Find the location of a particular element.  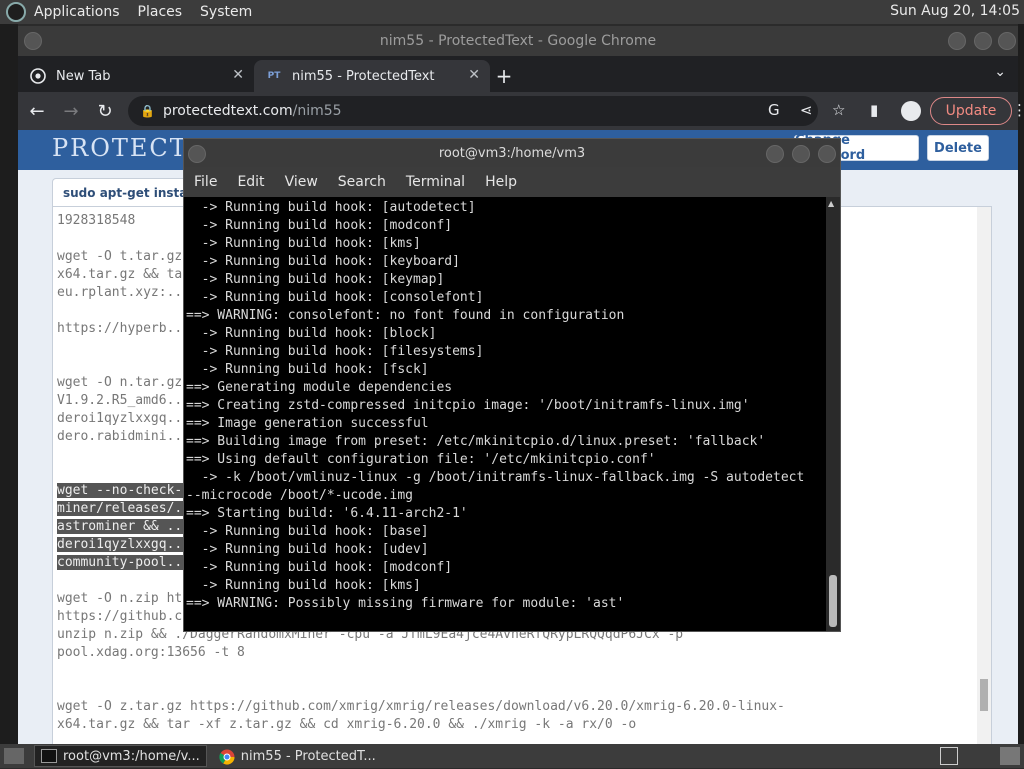

window-title: nim55 - ProtectedText - Google Chrome is located at coordinates (518, 41).